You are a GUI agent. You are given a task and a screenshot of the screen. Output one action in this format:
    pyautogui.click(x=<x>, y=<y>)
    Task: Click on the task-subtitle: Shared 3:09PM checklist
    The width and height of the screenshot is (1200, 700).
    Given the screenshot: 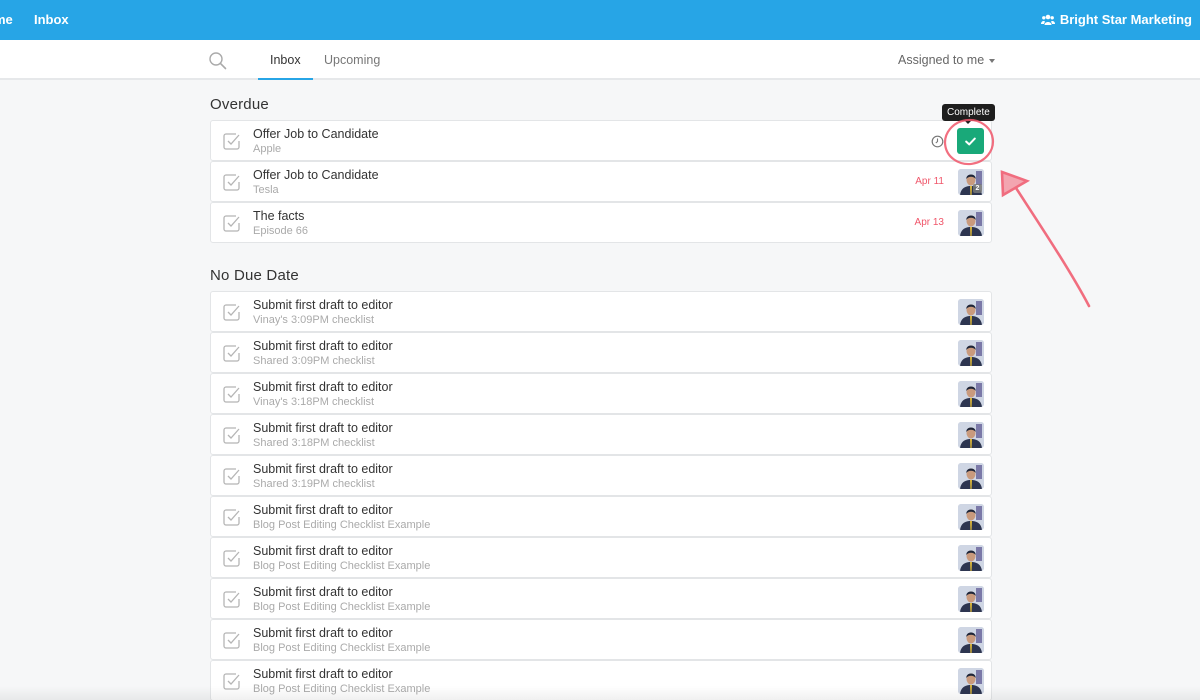 What is the action you would take?
    pyautogui.click(x=314, y=361)
    